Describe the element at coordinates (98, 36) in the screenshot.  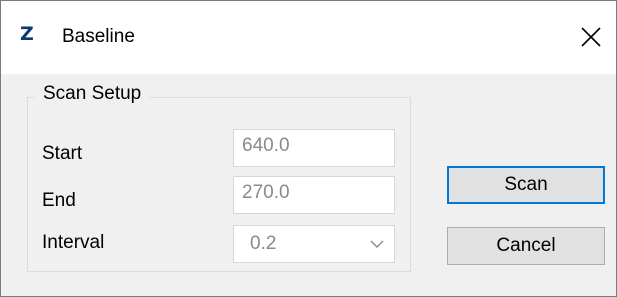
I see `window-title: Baseline` at that location.